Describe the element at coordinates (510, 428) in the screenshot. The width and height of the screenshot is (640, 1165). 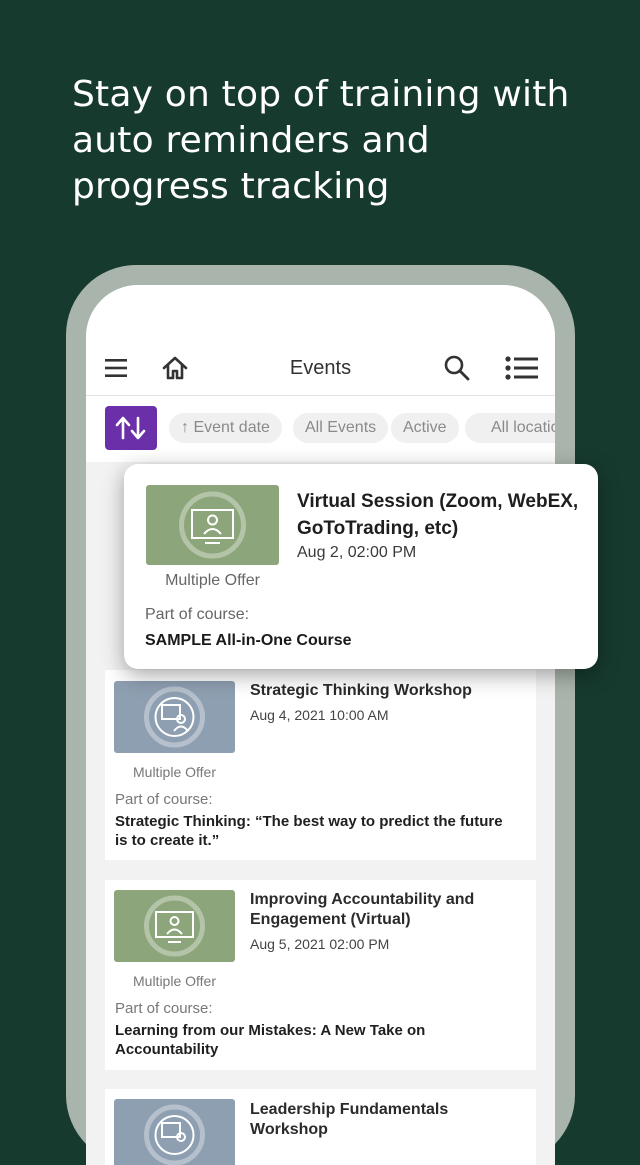
I see `filter-chip-all-locations: All locatio` at that location.